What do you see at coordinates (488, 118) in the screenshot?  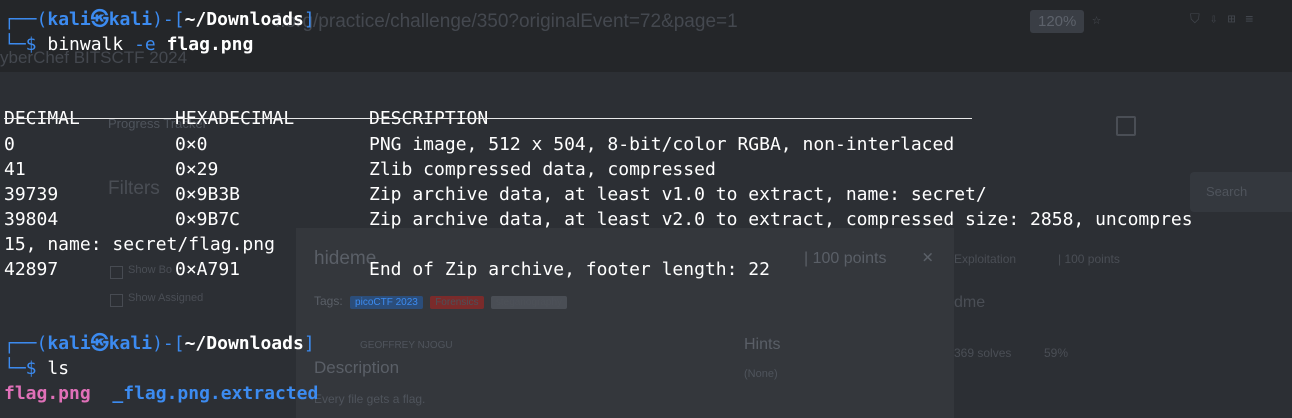 I see `header-divider` at bounding box center [488, 118].